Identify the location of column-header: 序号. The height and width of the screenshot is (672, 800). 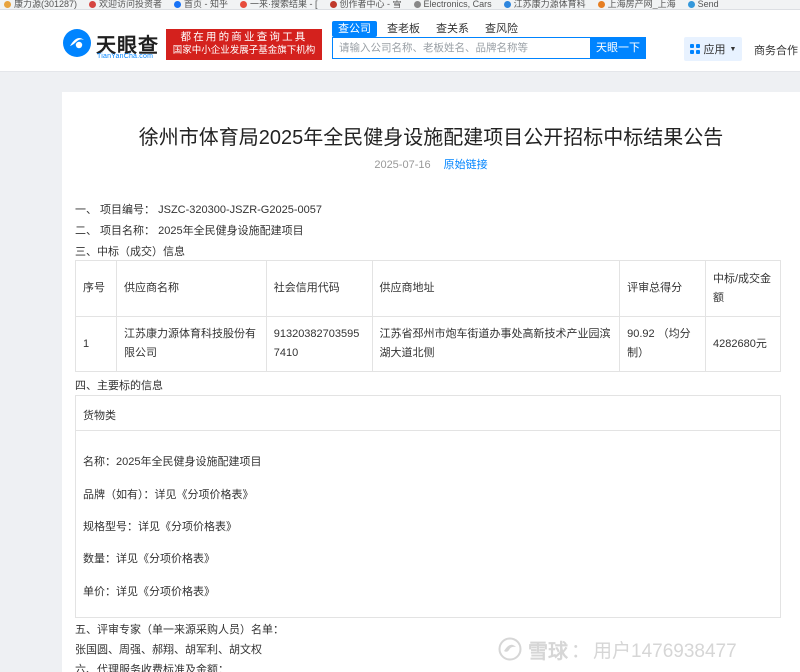
(96, 288).